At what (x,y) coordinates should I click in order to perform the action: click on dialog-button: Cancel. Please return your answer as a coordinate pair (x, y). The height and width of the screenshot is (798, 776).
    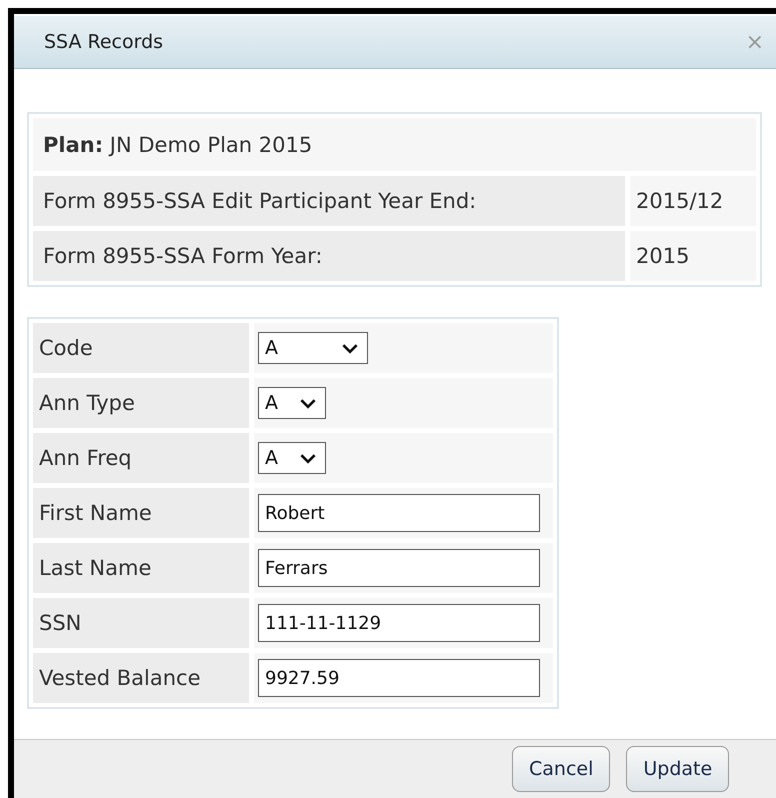
    Looking at the image, I should click on (561, 769).